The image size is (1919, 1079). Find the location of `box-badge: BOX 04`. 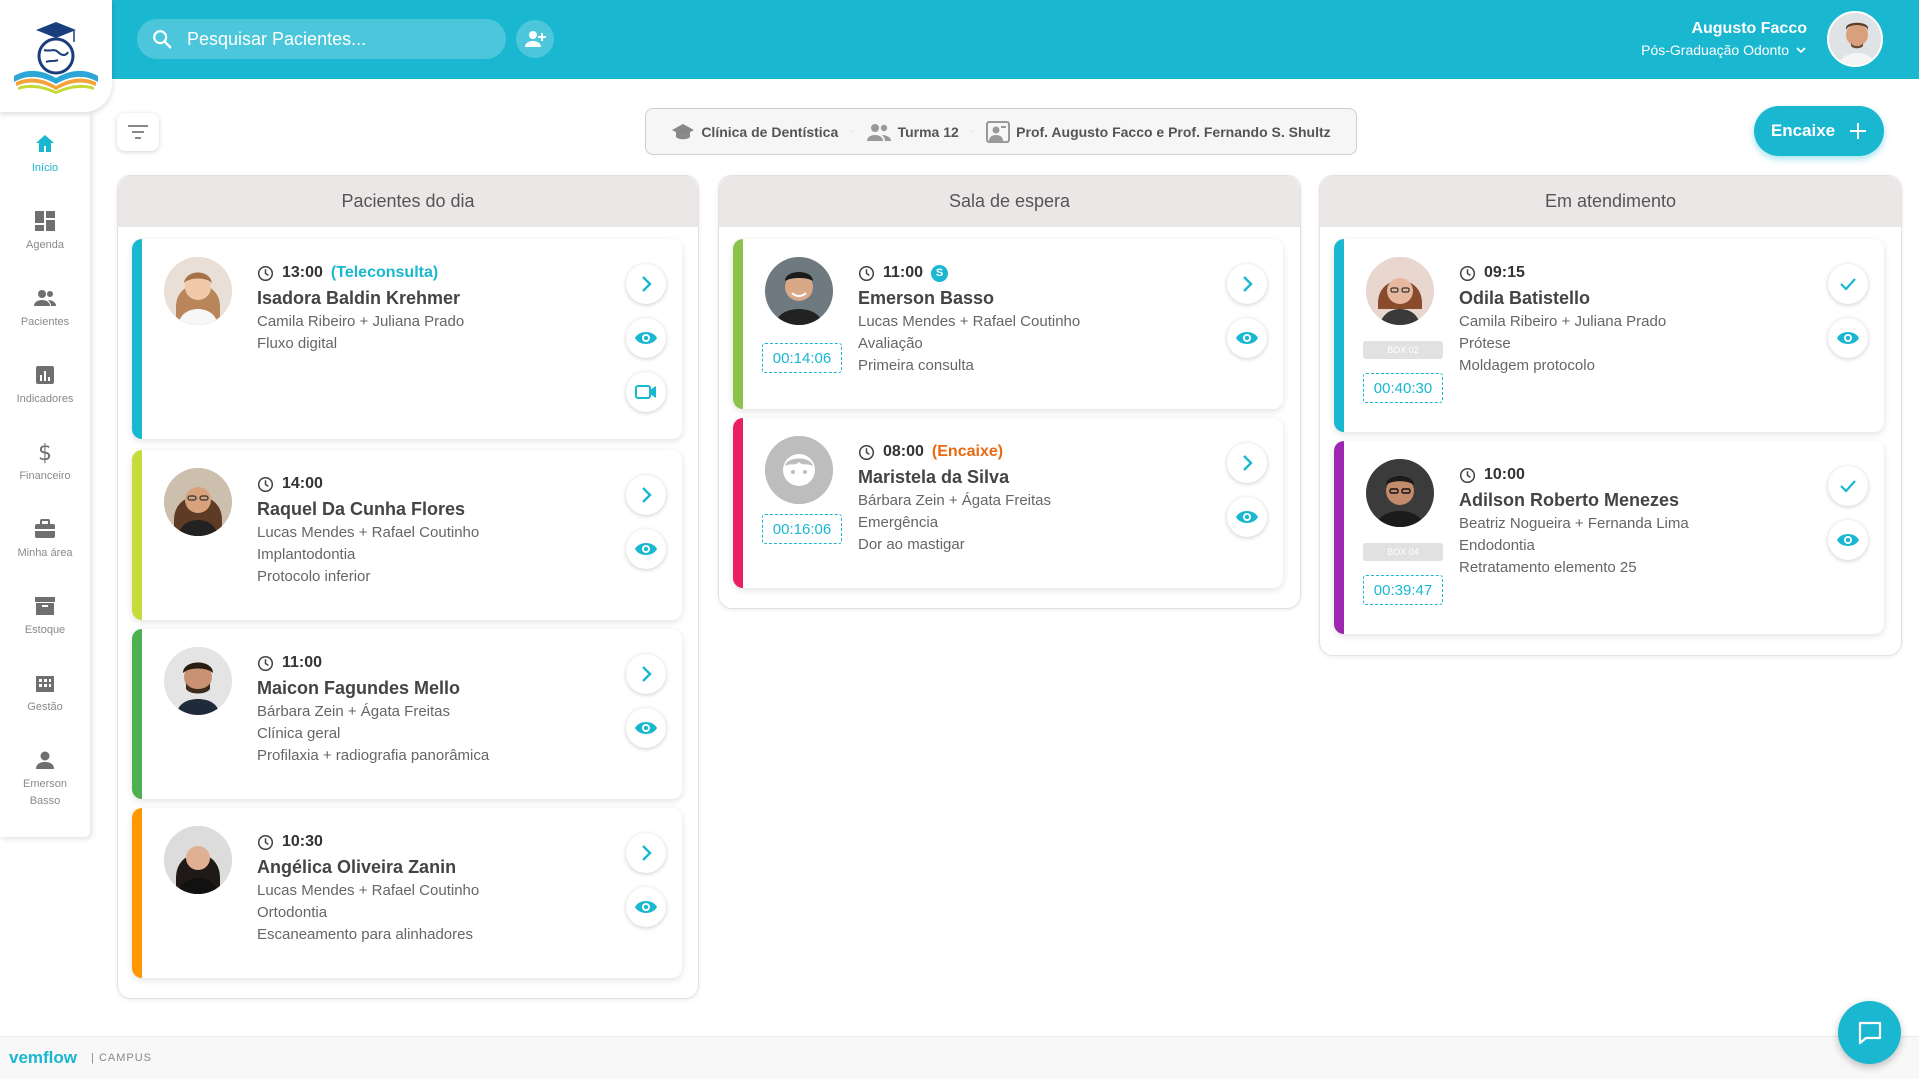

box-badge: BOX 04 is located at coordinates (1403, 552).